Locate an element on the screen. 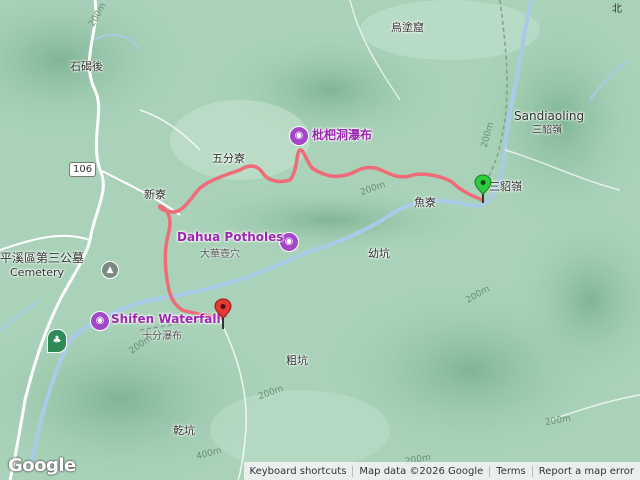  terms-link: Terms is located at coordinates (511, 471).